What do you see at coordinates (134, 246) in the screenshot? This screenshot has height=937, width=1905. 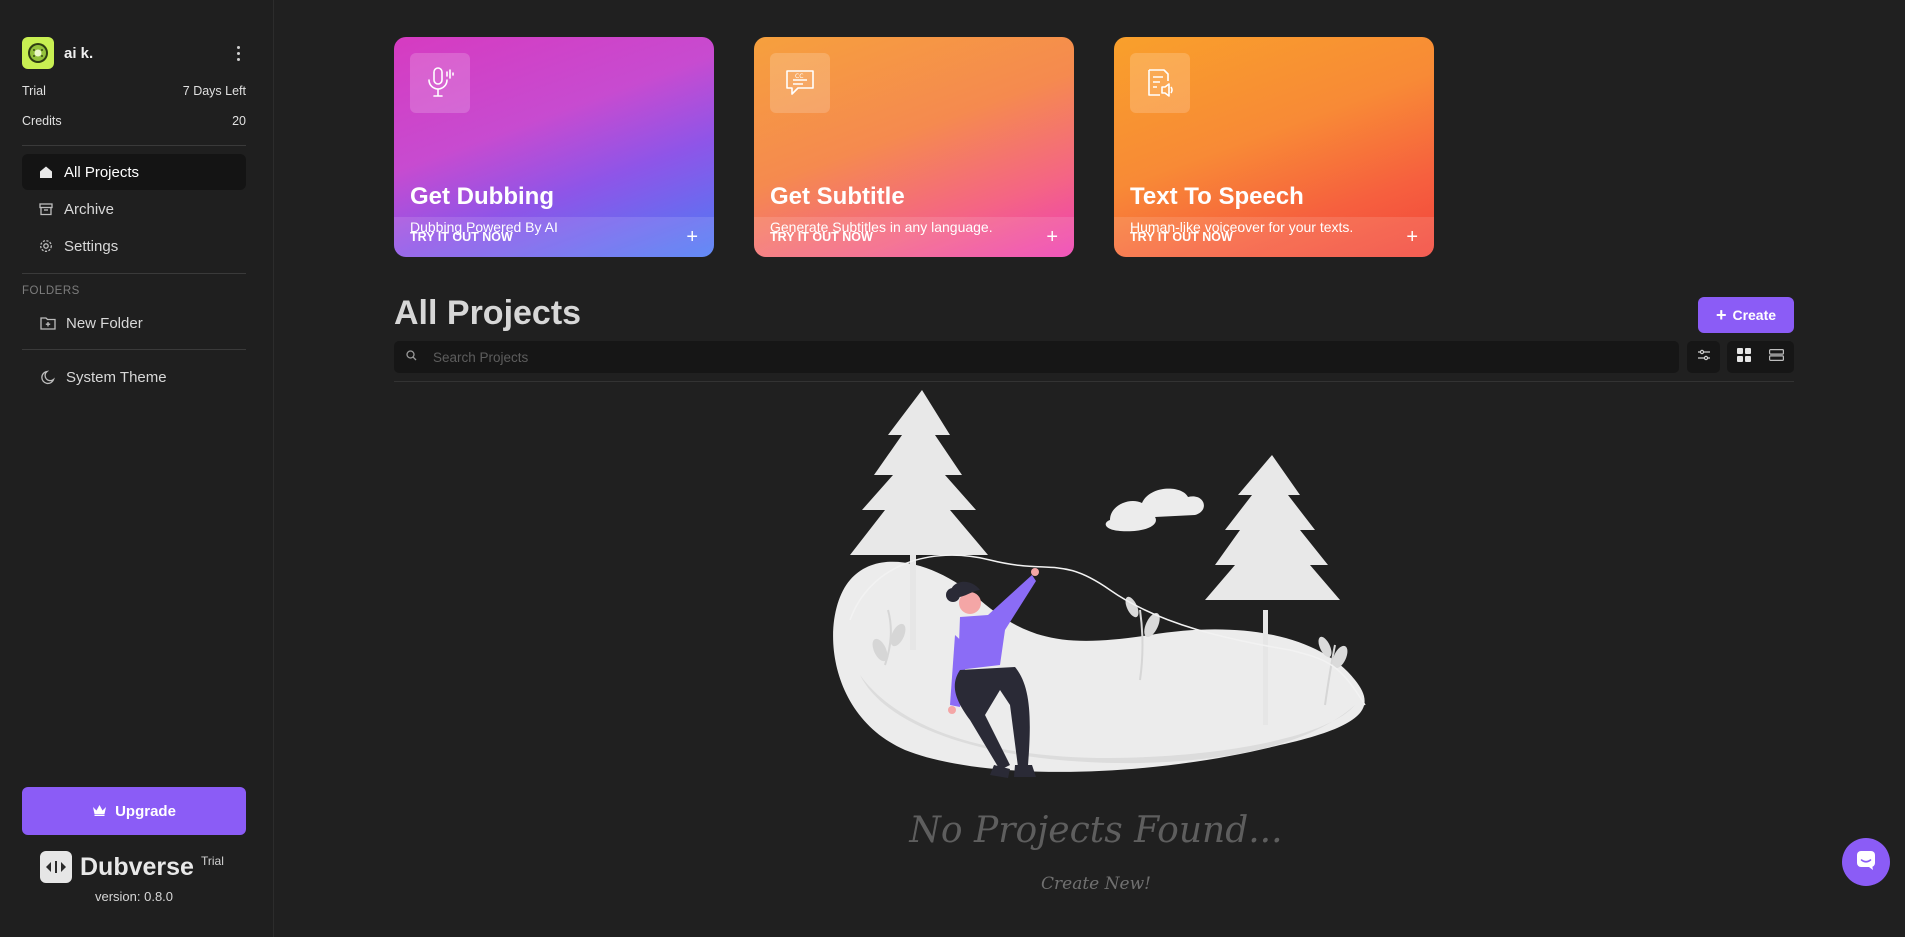 I see `sidebar-item-settings: Settings` at bounding box center [134, 246].